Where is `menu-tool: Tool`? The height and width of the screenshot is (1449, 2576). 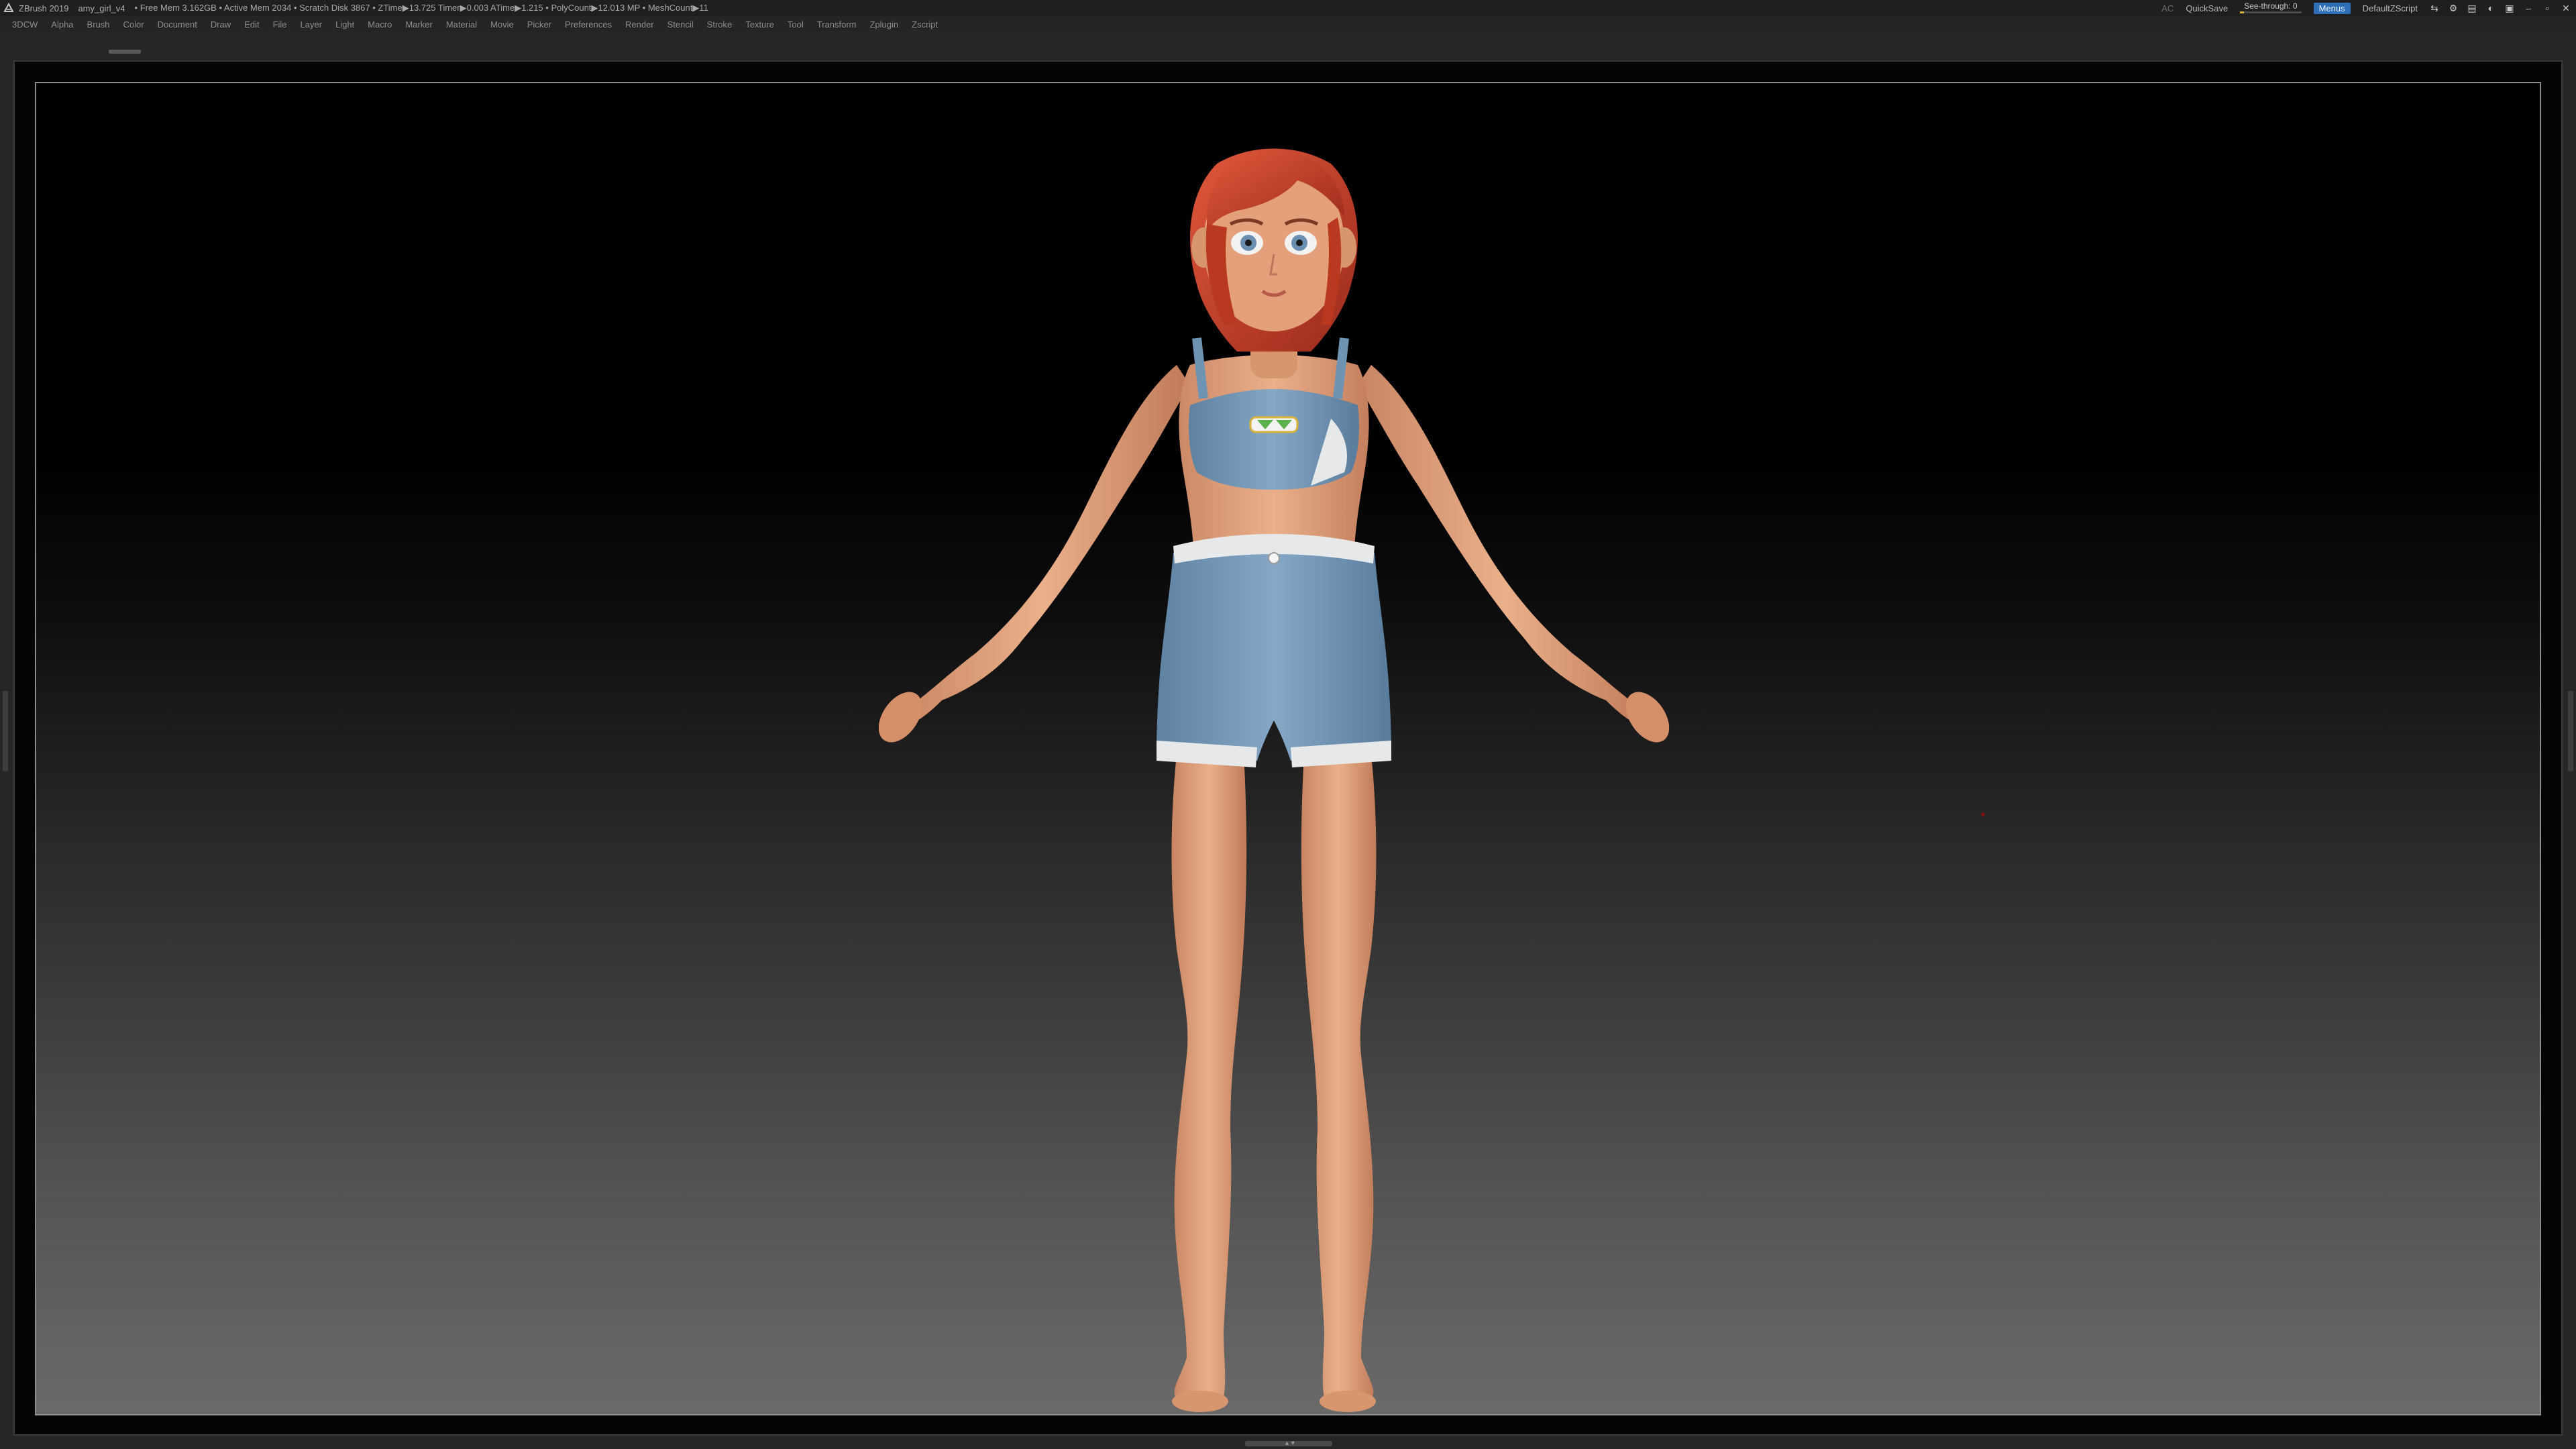
menu-tool: Tool is located at coordinates (796, 24).